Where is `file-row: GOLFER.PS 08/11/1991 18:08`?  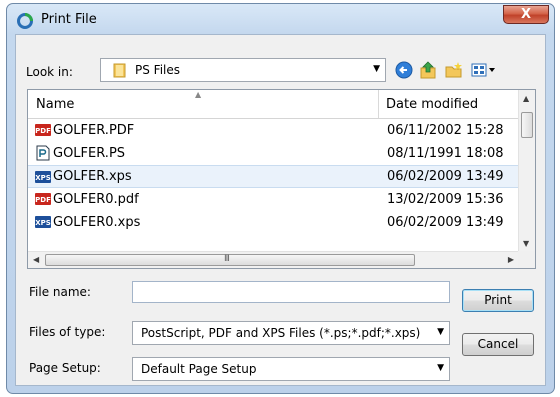
file-row: GOLFER.PS 08/11/1991 18:08 is located at coordinates (273, 153).